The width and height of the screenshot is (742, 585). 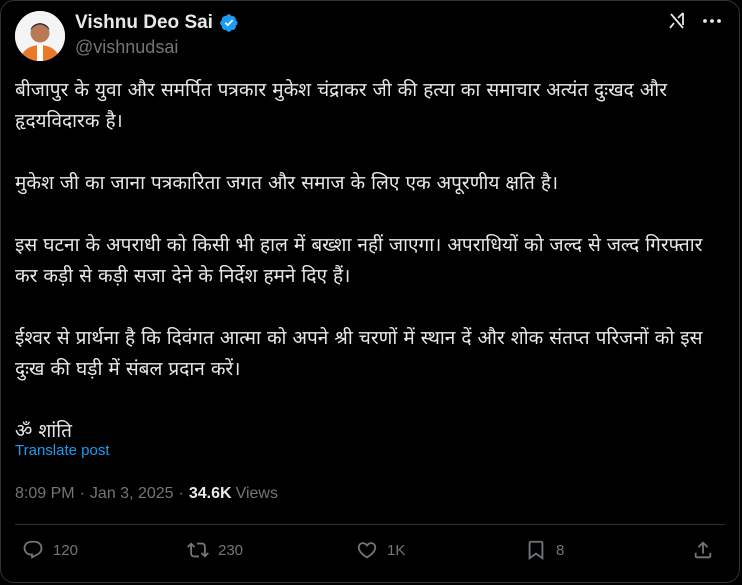 I want to click on post-paragraph: ॐ शांति, so click(x=43, y=431).